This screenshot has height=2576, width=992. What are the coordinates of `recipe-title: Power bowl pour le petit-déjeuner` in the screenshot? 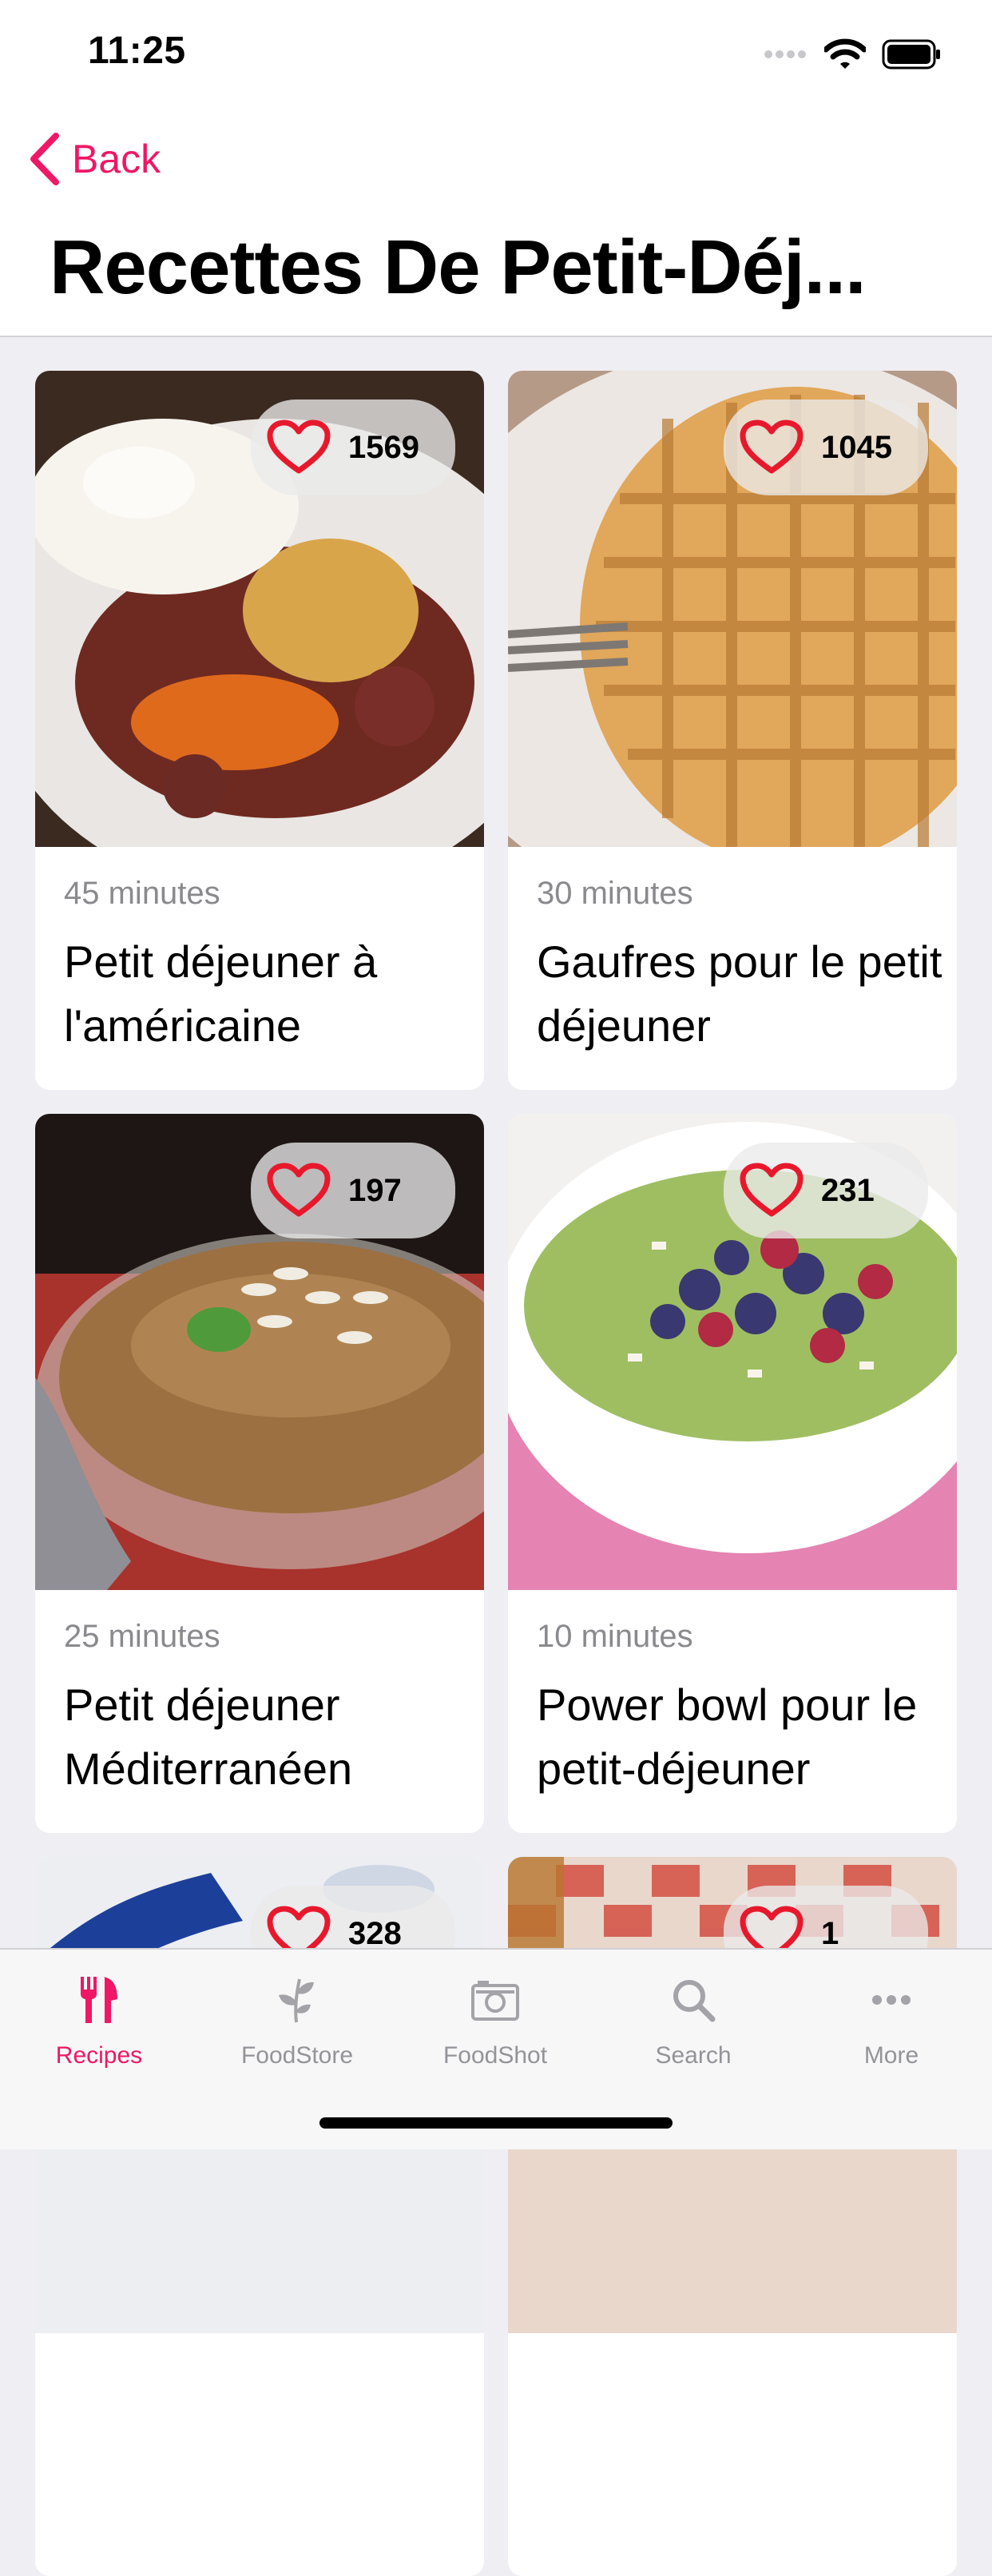 It's located at (727, 1737).